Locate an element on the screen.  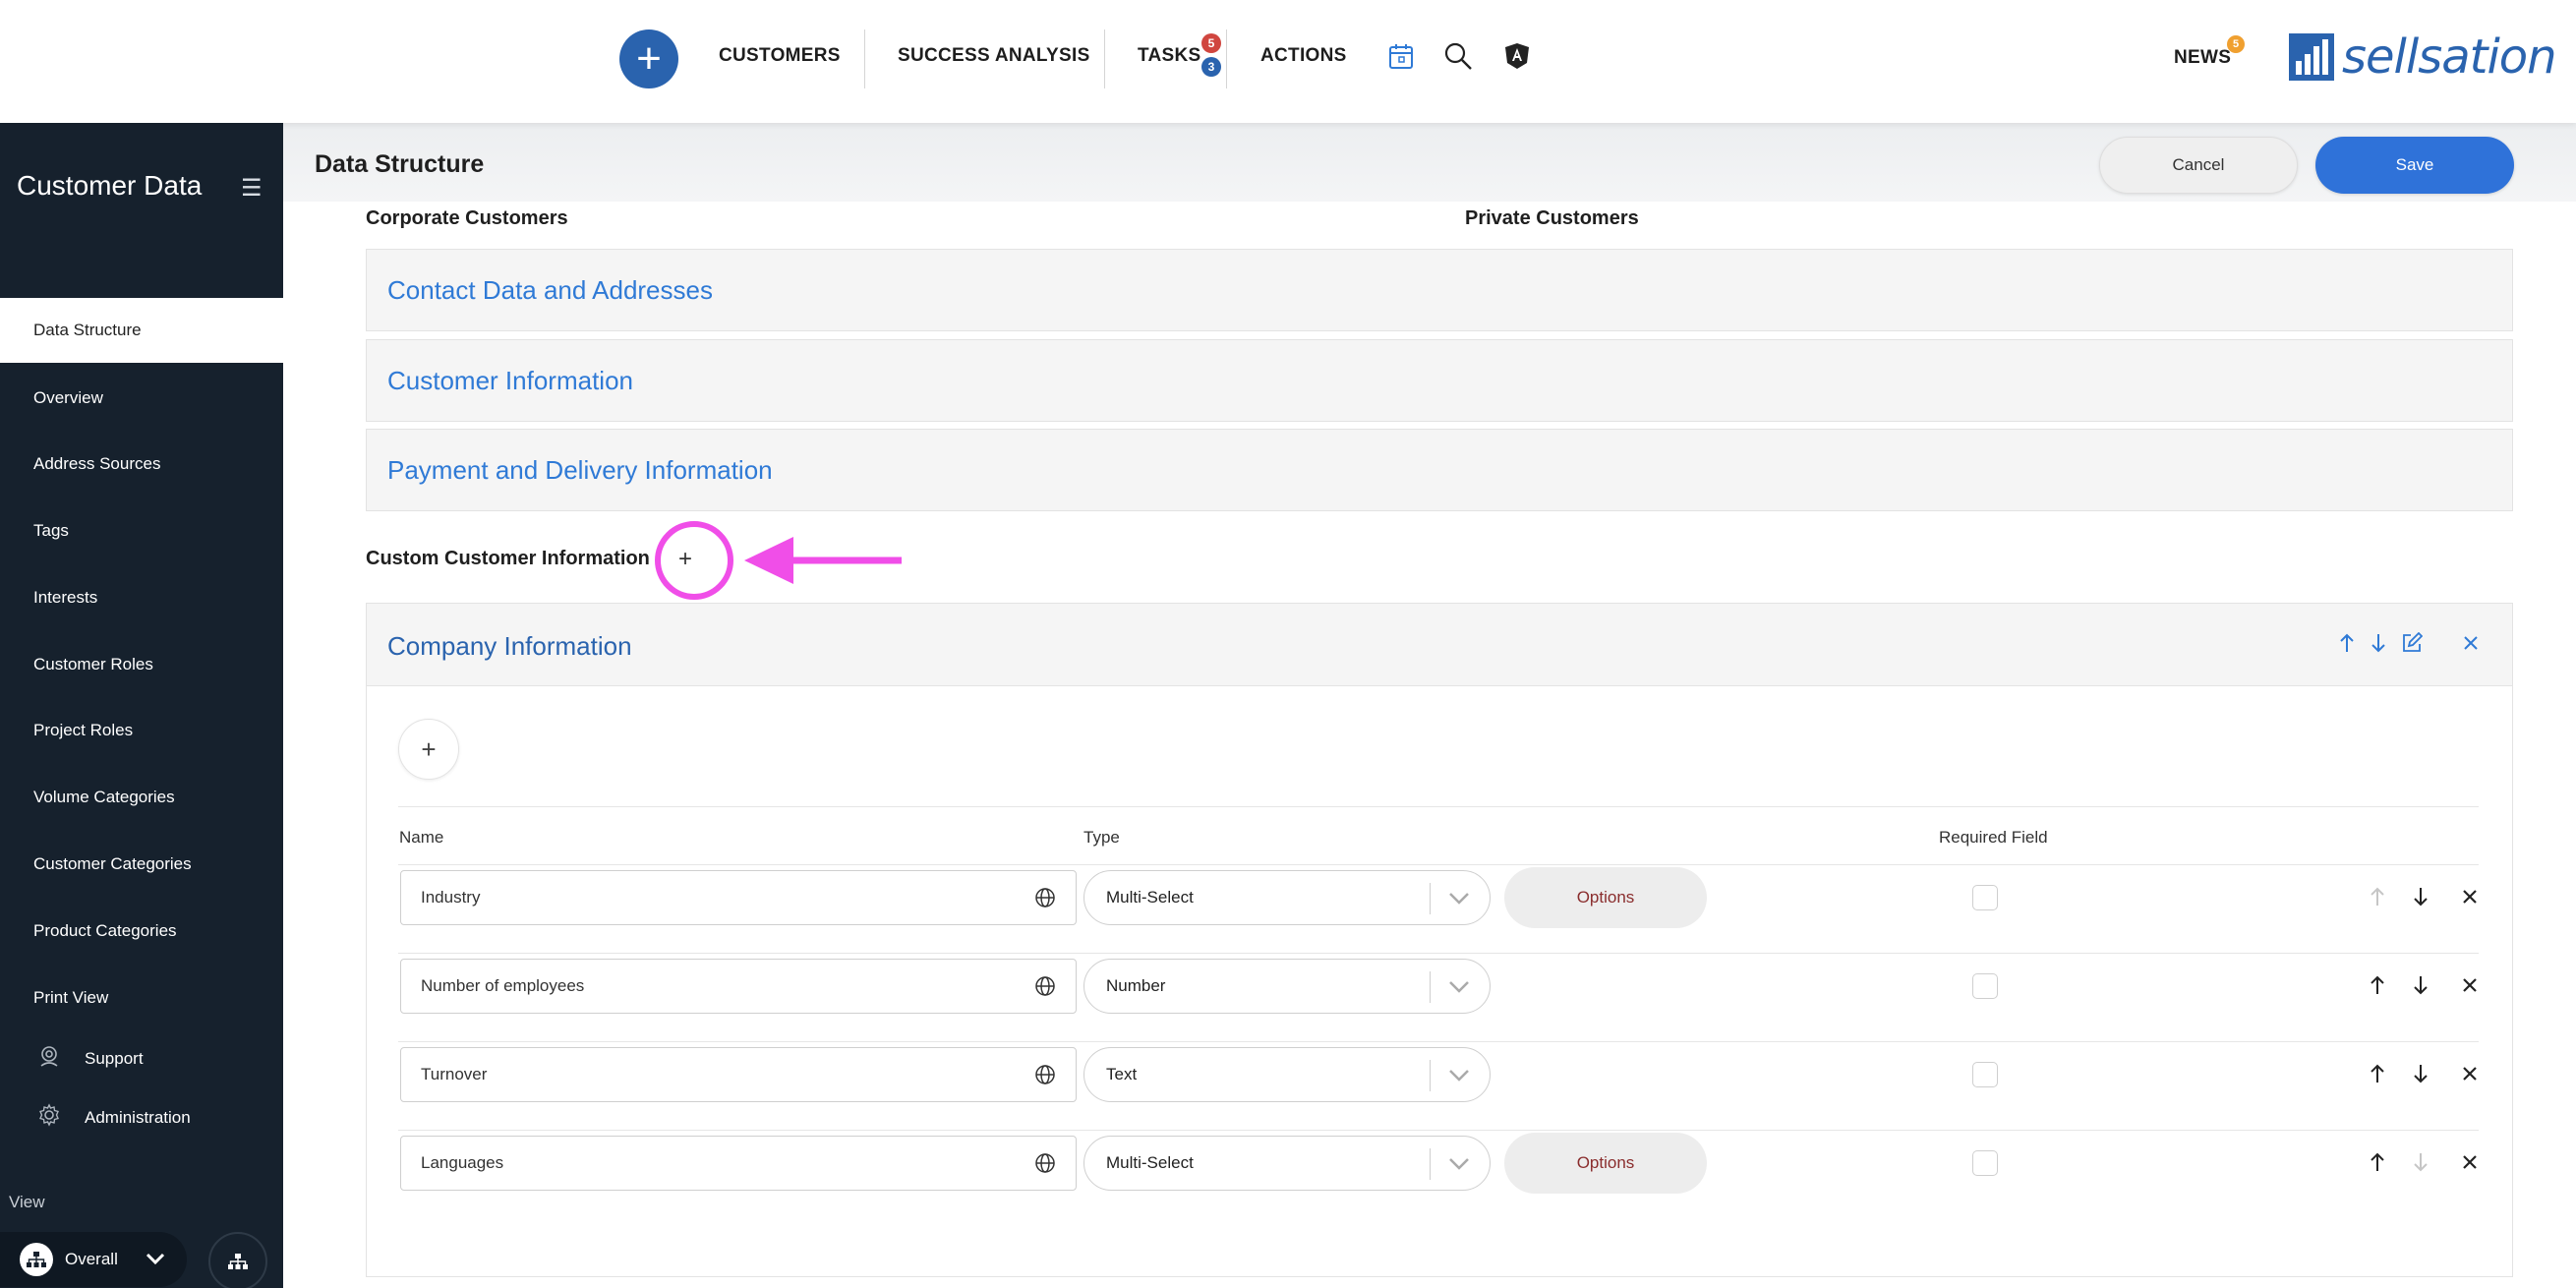
sidebar-item-support: Support is located at coordinates (141, 1058).